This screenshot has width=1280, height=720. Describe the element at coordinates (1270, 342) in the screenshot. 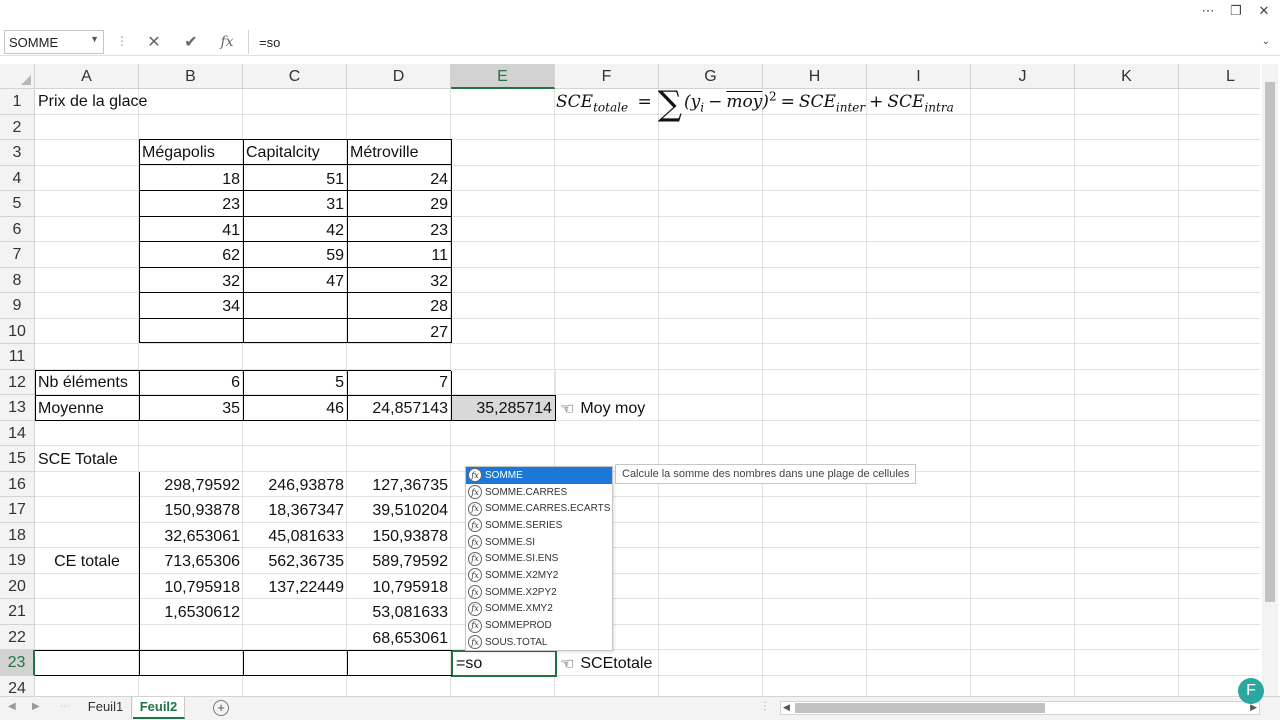

I see `vertical-scroll-thumb` at that location.